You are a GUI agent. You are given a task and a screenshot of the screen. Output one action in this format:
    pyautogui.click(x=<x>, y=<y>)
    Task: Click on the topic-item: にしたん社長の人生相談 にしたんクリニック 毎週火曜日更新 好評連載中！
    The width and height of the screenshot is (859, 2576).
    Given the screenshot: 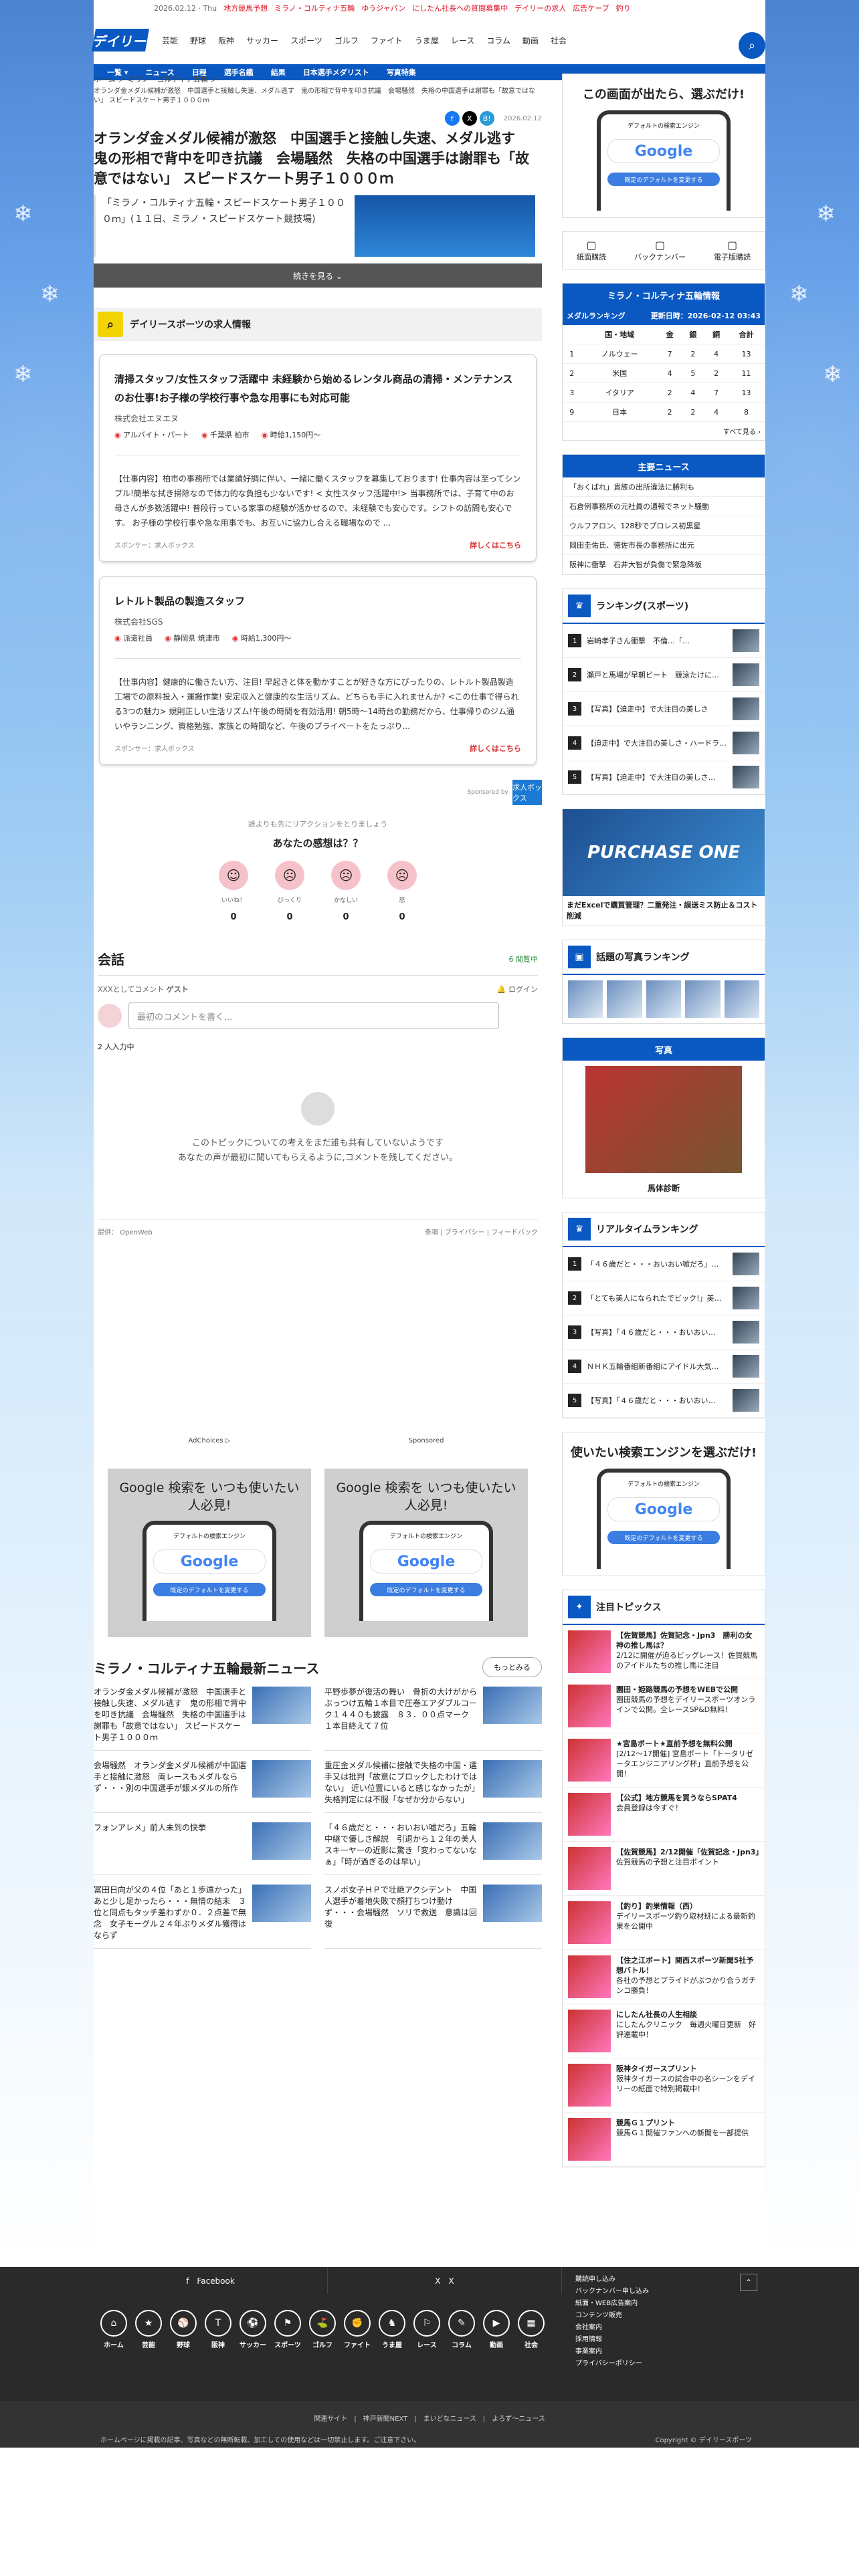 What is the action you would take?
    pyautogui.click(x=664, y=2031)
    